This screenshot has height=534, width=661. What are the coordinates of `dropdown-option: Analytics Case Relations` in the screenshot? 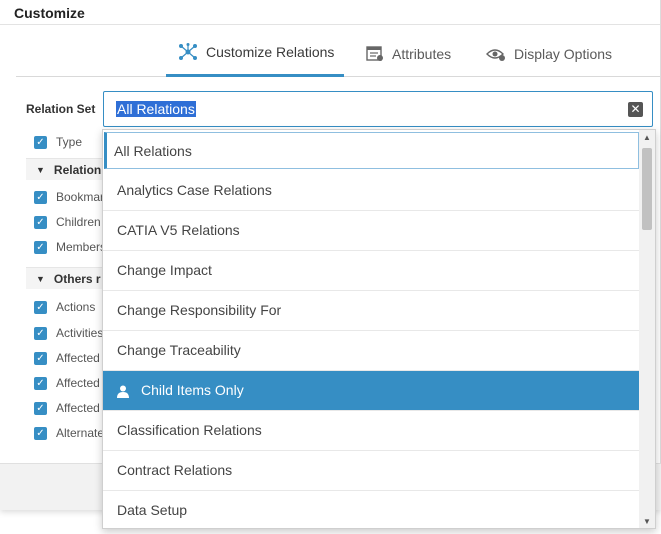 It's located at (371, 191).